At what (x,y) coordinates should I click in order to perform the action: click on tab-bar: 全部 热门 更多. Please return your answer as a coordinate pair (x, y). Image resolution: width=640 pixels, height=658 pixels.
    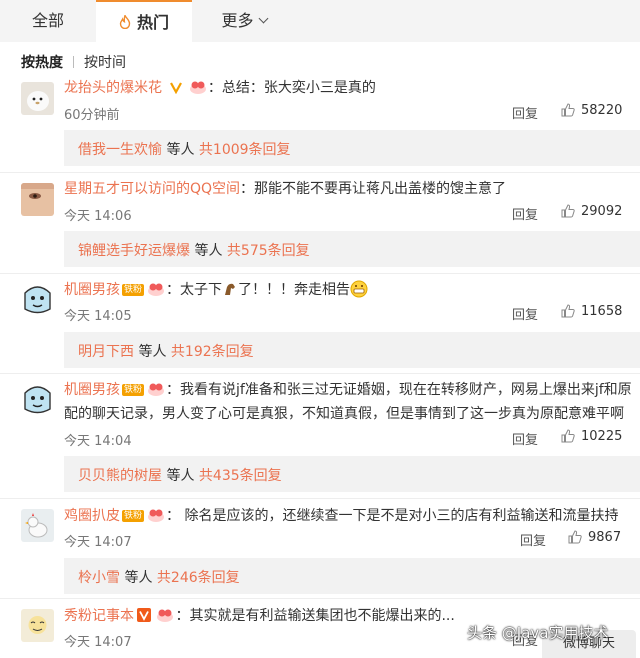
    Looking at the image, I should click on (320, 21).